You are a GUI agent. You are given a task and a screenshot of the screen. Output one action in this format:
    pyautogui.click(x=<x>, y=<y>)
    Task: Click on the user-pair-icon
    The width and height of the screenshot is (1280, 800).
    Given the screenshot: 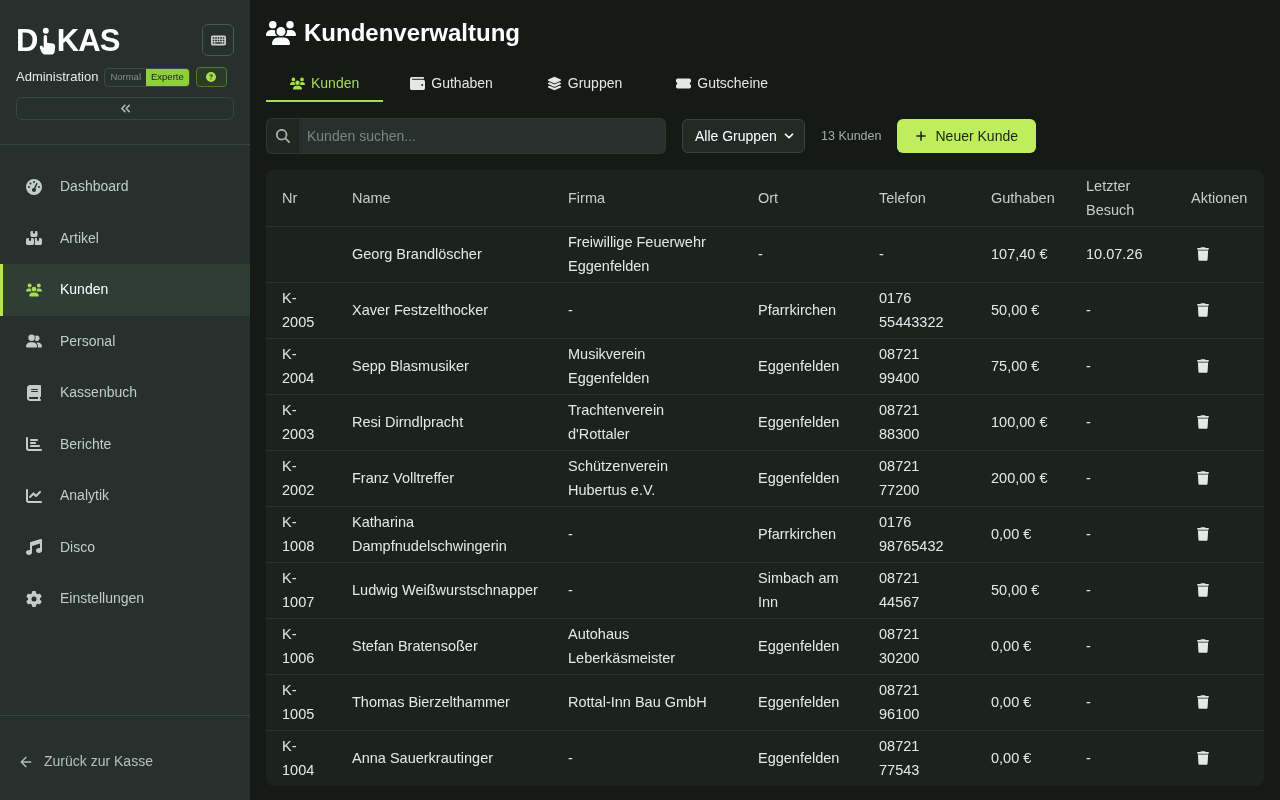 What is the action you would take?
    pyautogui.click(x=34, y=341)
    